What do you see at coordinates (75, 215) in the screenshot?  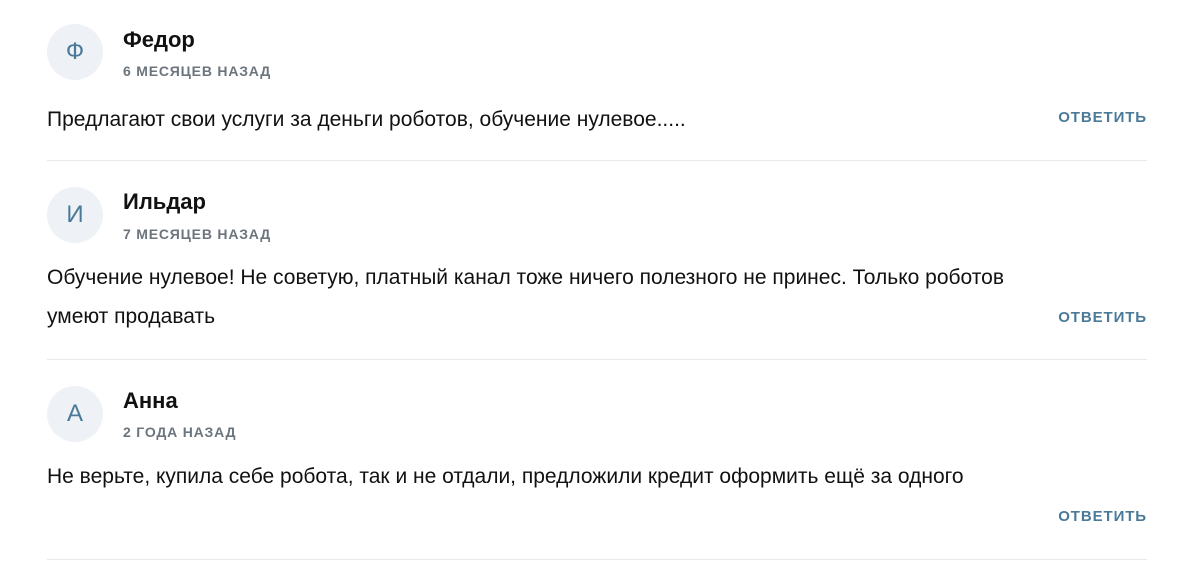 I see `avatar: И` at bounding box center [75, 215].